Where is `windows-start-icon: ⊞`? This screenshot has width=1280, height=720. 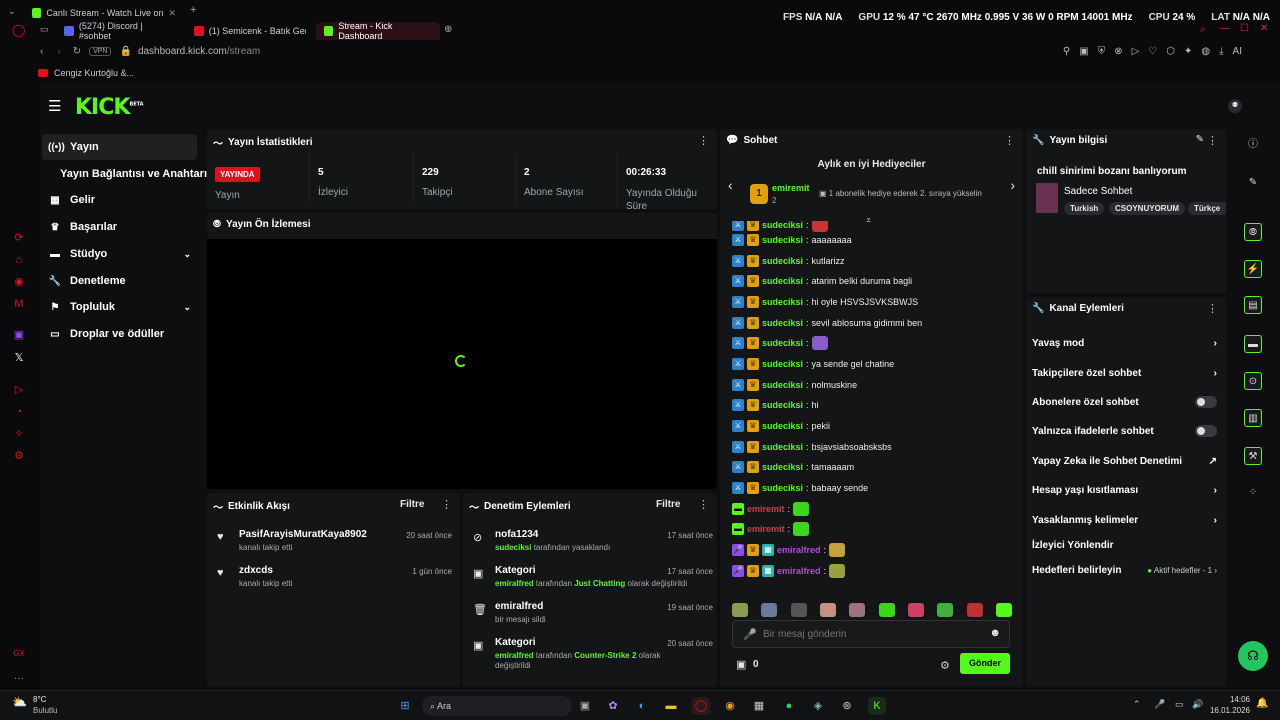 windows-start-icon: ⊞ is located at coordinates (405, 706).